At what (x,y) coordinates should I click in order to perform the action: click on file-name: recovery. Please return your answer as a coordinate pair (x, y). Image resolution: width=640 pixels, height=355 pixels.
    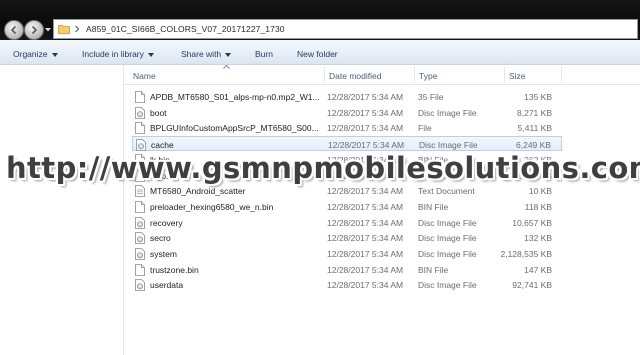
    Looking at the image, I should click on (166, 222).